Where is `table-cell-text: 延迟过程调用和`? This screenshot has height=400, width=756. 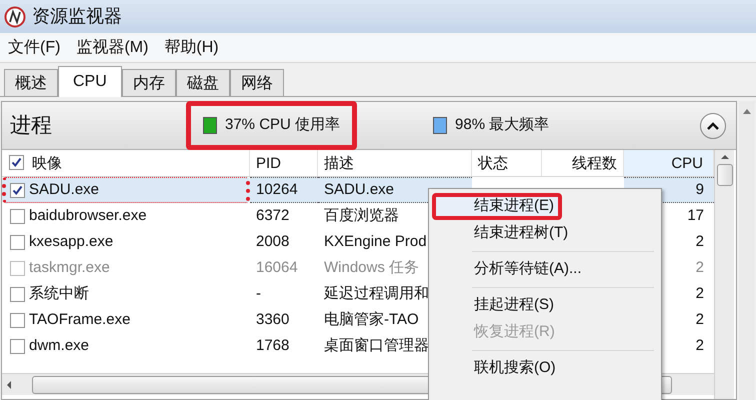
table-cell-text: 延迟过程调用和 is located at coordinates (376, 294).